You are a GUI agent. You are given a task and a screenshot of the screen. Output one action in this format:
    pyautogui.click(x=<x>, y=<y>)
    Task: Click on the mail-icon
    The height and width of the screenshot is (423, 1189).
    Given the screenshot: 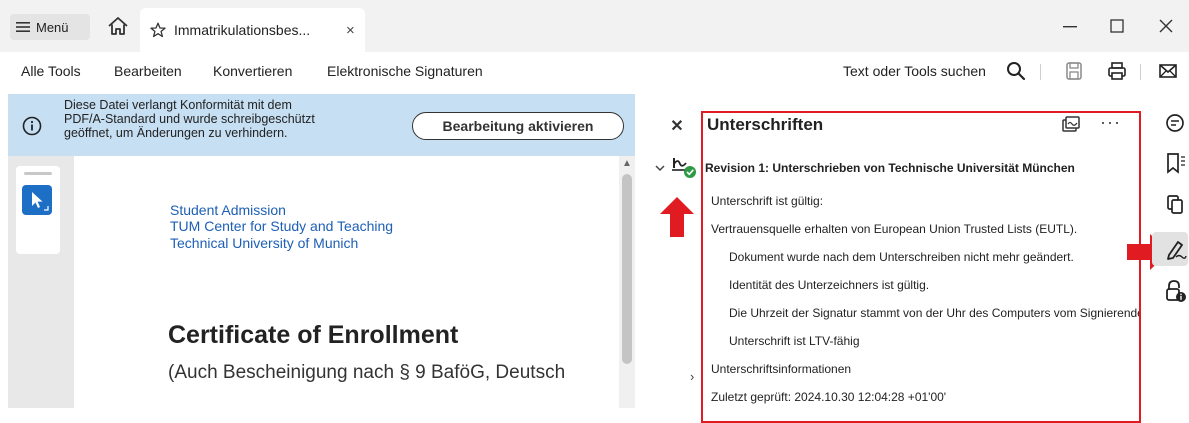 What is the action you would take?
    pyautogui.click(x=1168, y=71)
    